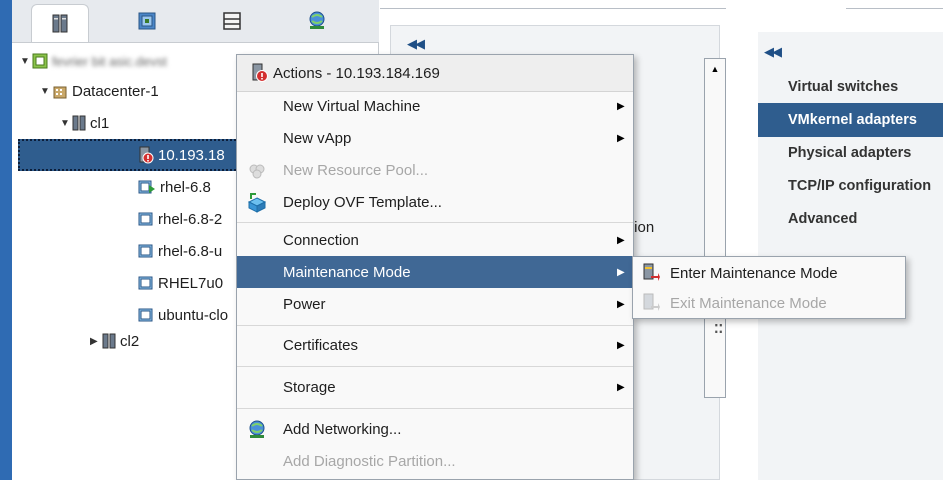 The width and height of the screenshot is (943, 480). What do you see at coordinates (435, 240) in the screenshot?
I see `menu-item-connection: Connection ▶` at bounding box center [435, 240].